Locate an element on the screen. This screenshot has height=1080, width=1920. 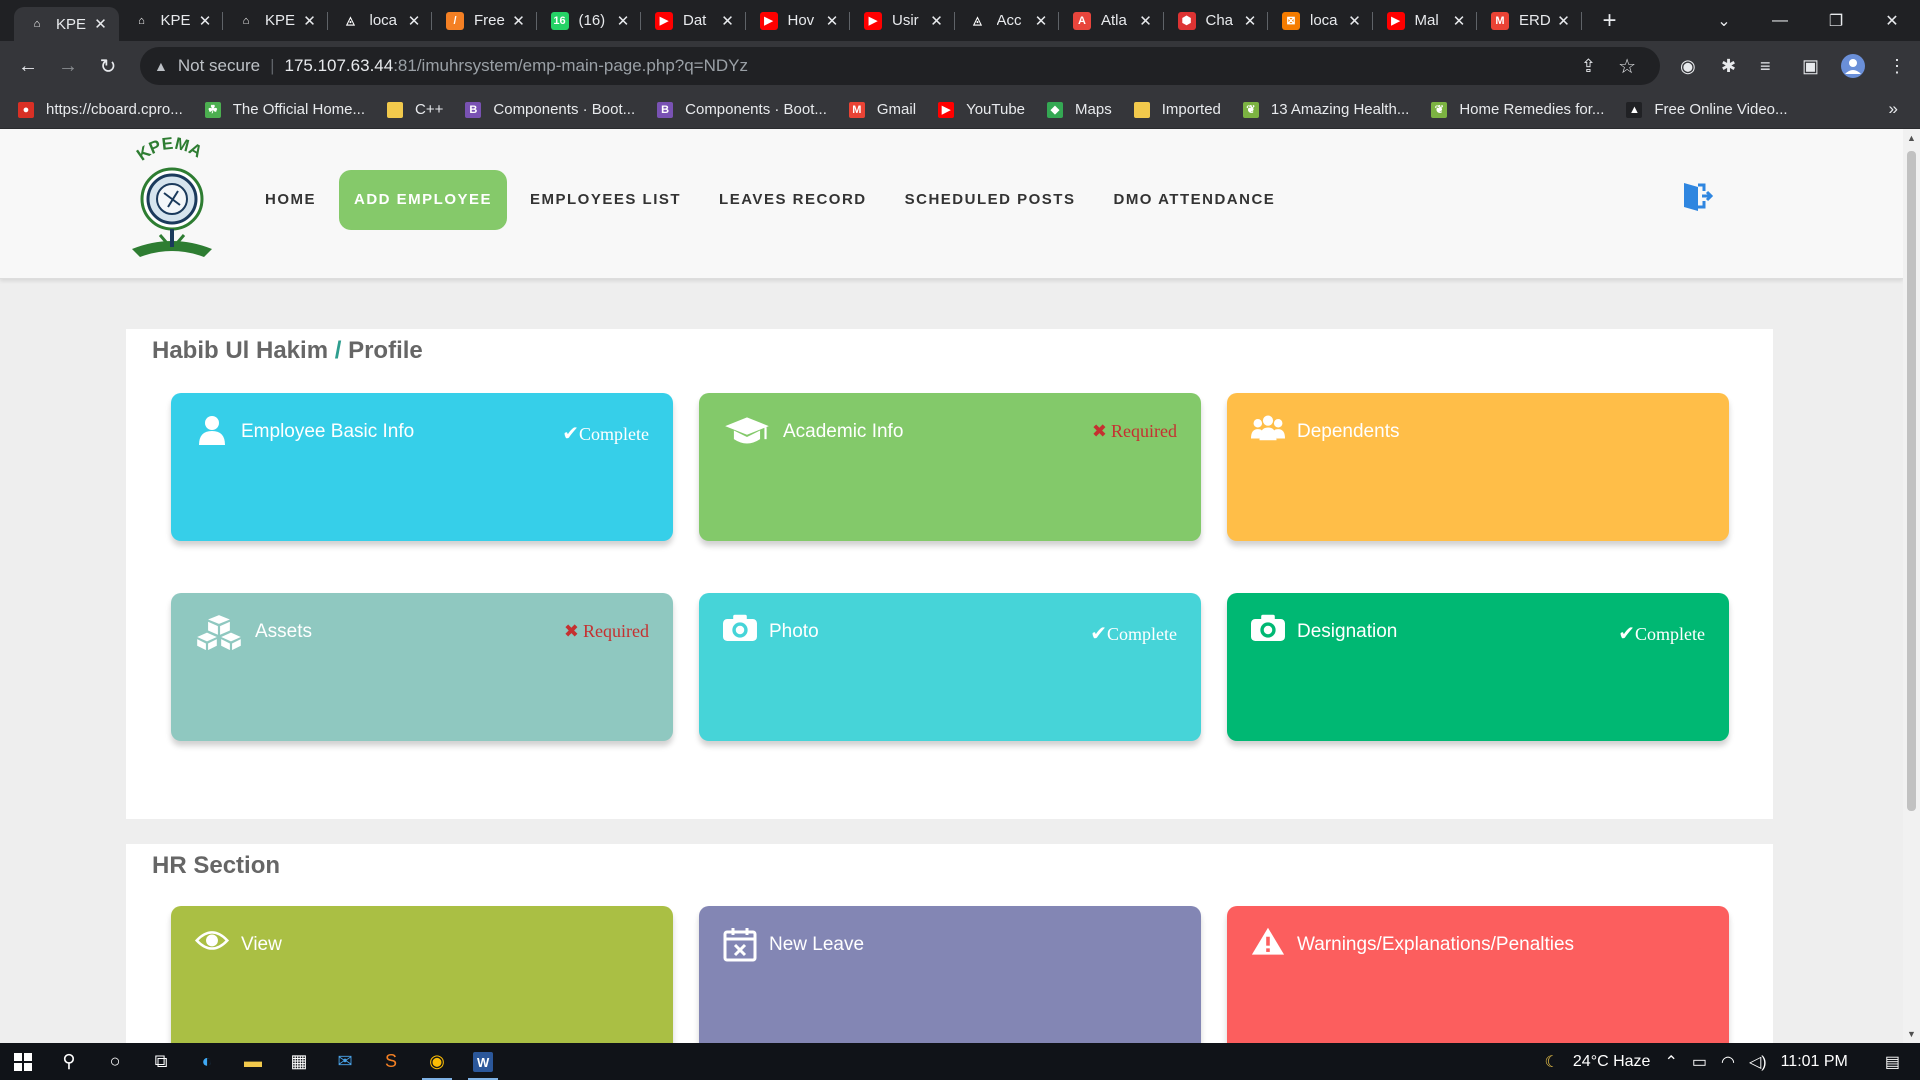
nav-add-employee: ADD EMPLOYEE is located at coordinates (423, 200).